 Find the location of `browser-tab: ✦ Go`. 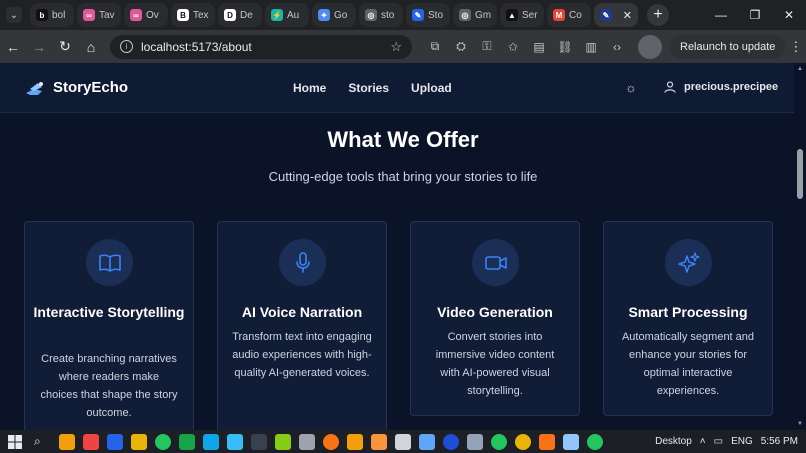

browser-tab: ✦ Go is located at coordinates (334, 15).